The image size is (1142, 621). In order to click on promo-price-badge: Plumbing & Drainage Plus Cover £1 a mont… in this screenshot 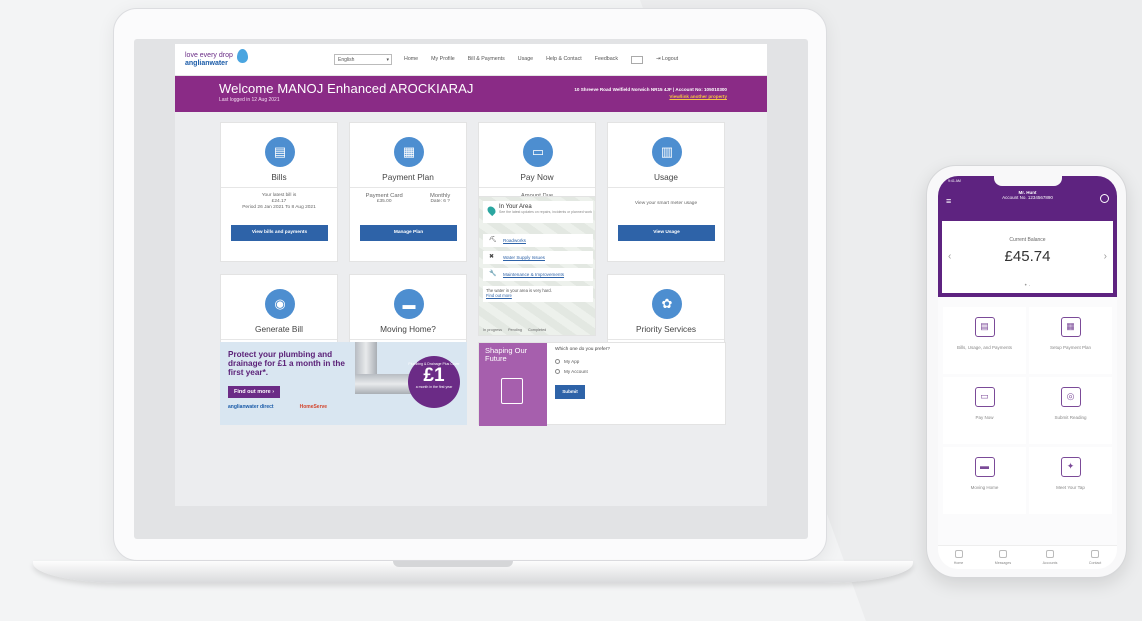, I will do `click(434, 382)`.